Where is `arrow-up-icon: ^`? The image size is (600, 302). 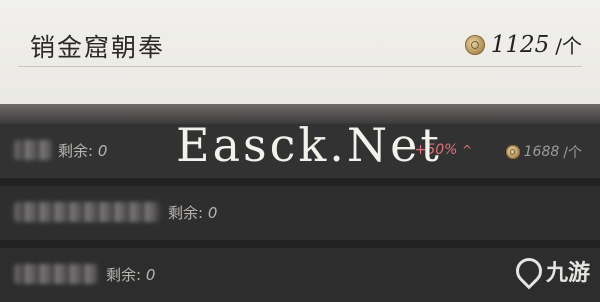 arrow-up-icon: ^ is located at coordinates (466, 150).